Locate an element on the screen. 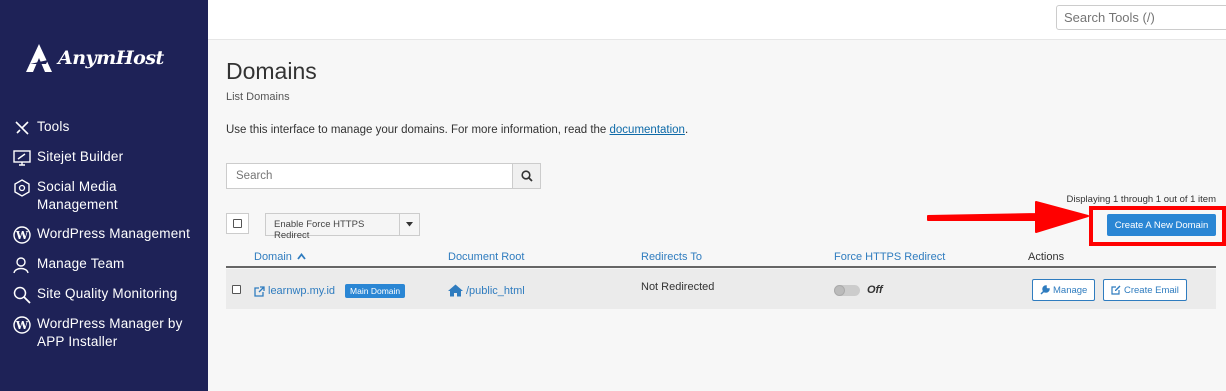 The image size is (1226, 391). social-media-icon is located at coordinates (22, 187).